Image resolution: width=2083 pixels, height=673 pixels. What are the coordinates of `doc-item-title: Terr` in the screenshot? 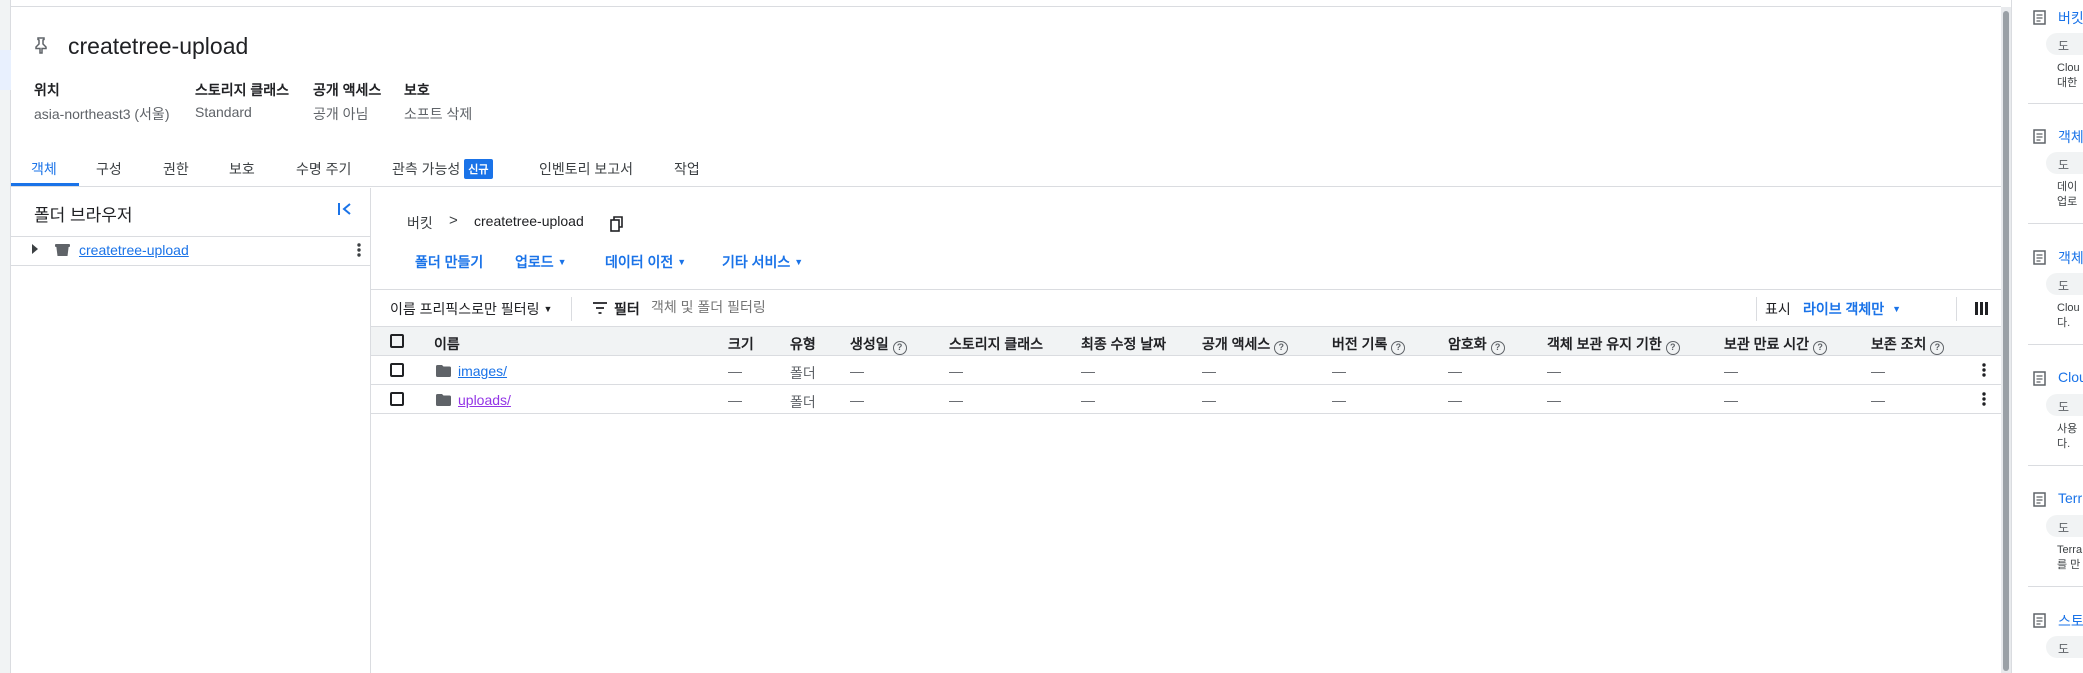 It's located at (2070, 498).